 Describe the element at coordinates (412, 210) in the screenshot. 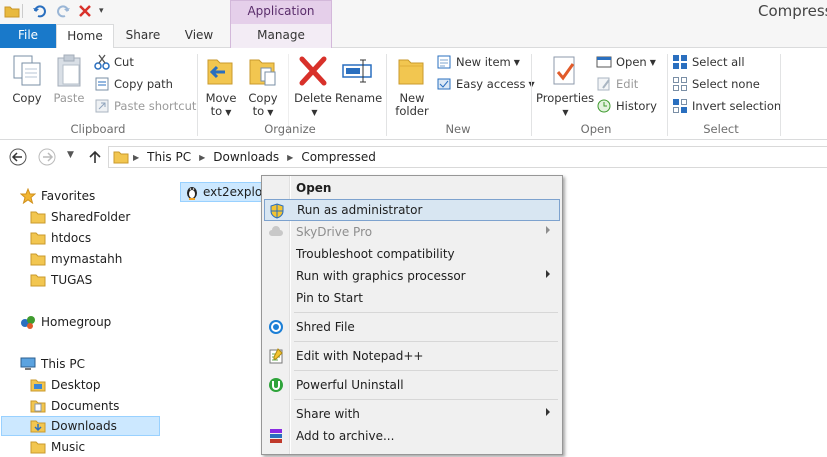

I see `menu-item-run-as-admin: Run as administrator` at that location.